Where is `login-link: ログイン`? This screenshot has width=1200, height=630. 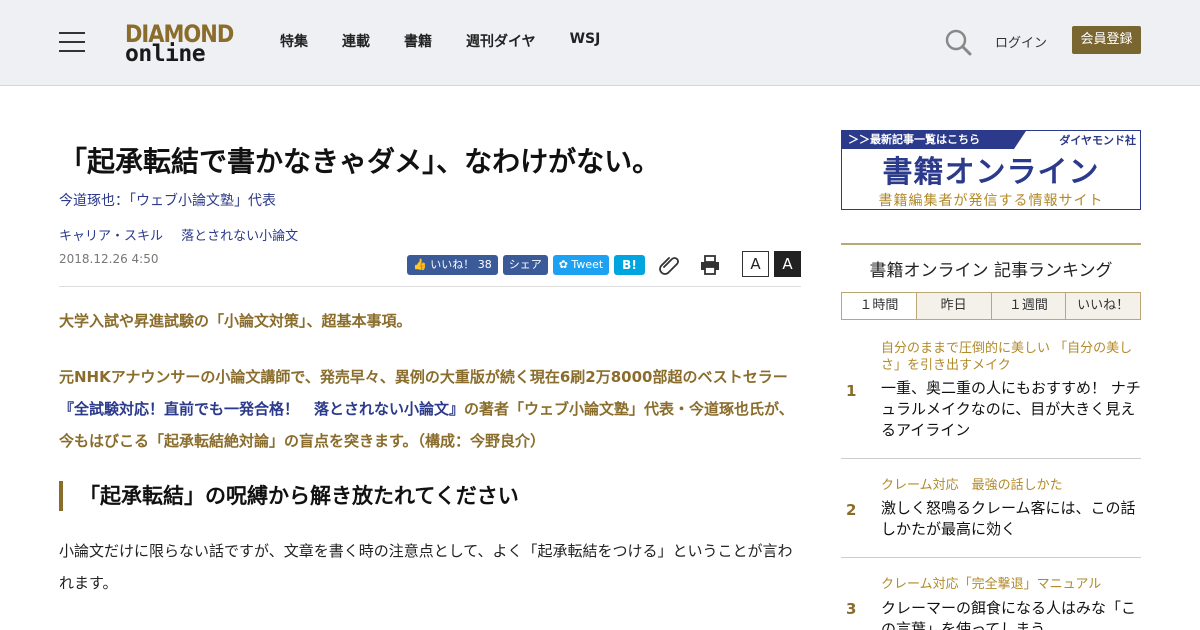 login-link: ログイン is located at coordinates (1021, 41).